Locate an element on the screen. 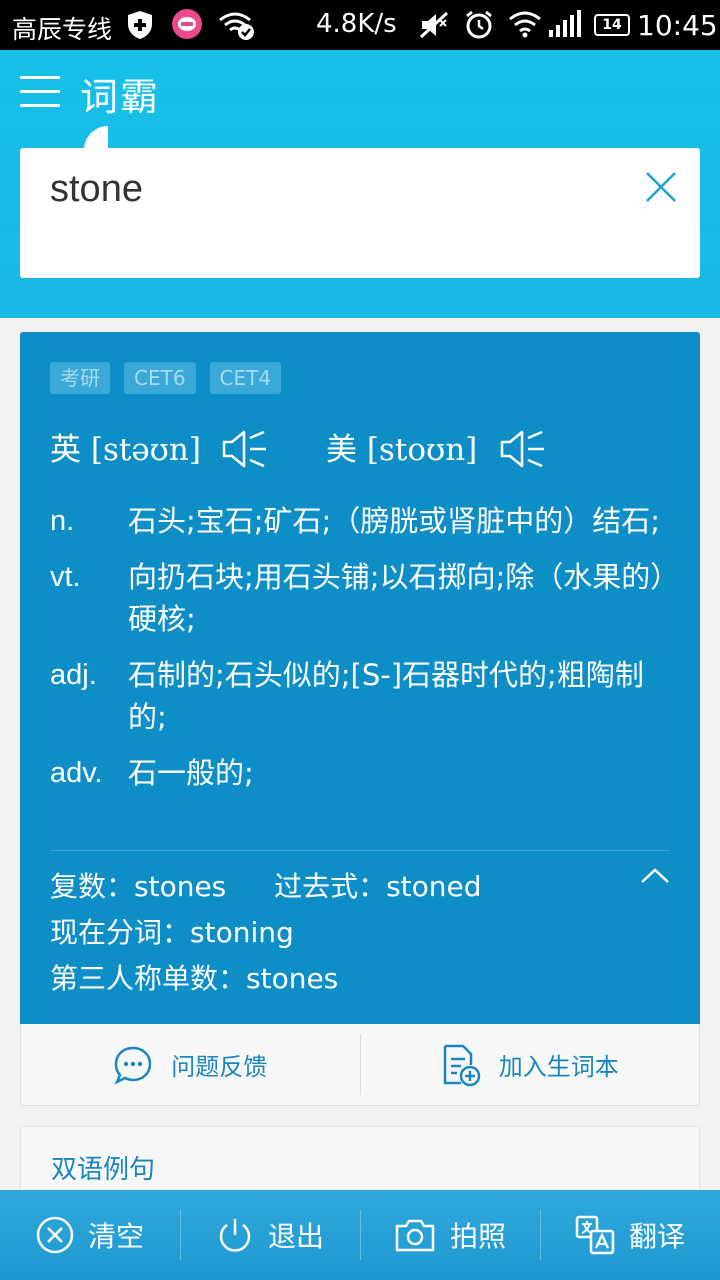  photo-button: 拍照 is located at coordinates (450, 1235).